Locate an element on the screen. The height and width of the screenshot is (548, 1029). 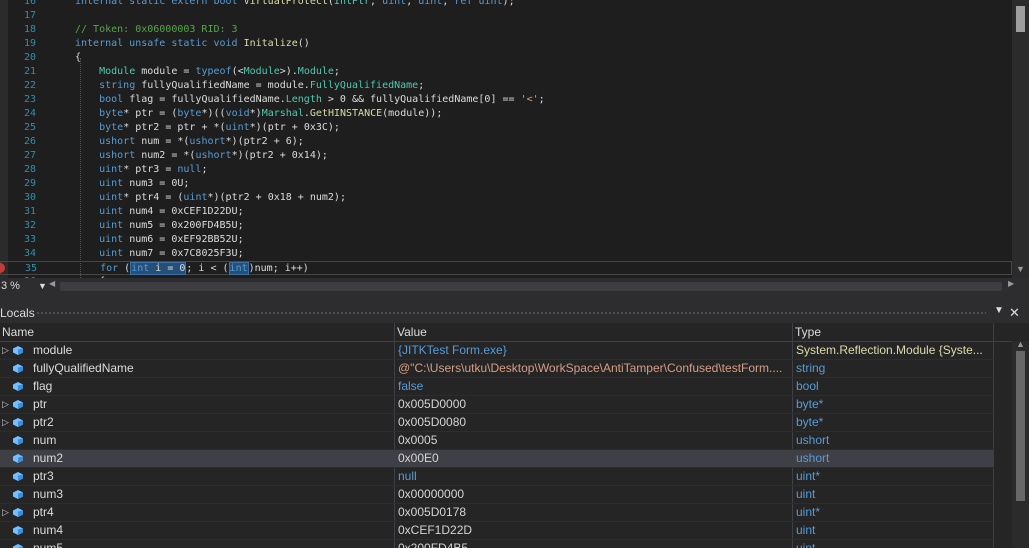
code-line: 26 ushort num = *(ushort*)(ptr2 + 6); is located at coordinates (506, 142).